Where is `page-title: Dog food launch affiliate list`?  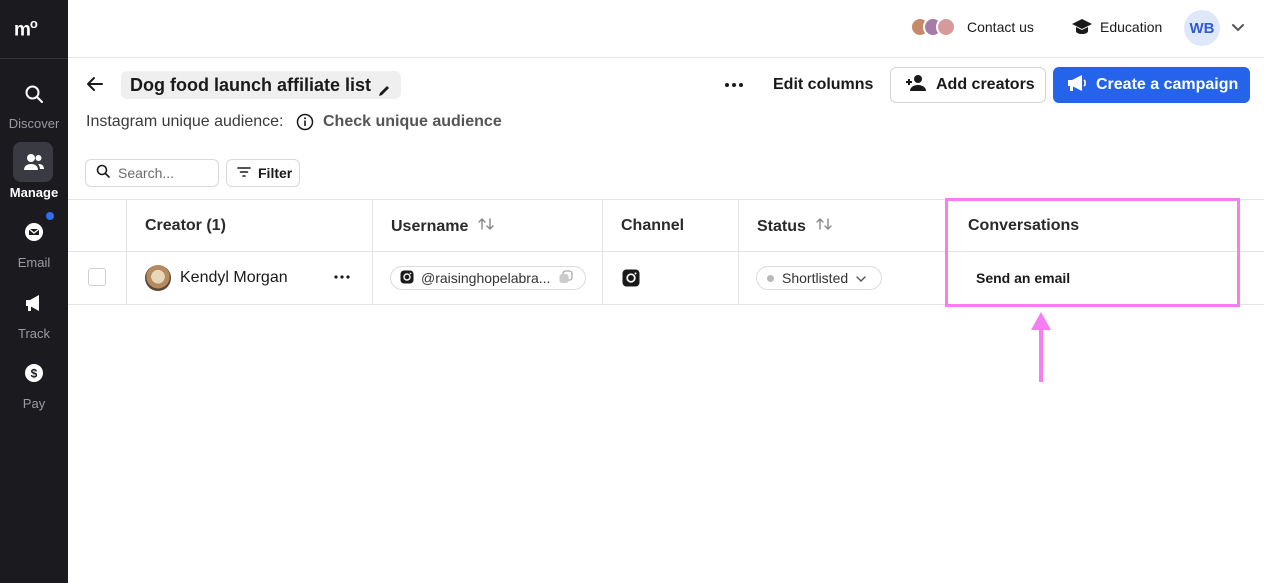 page-title: Dog food launch affiliate list is located at coordinates (251, 85).